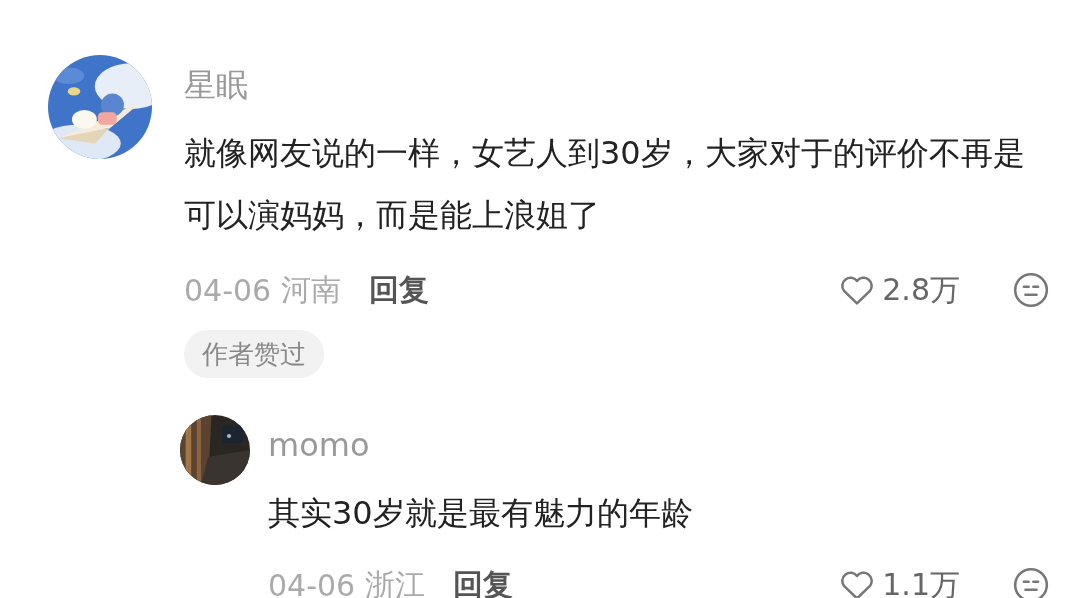  I want to click on comment-text: 就像网友说的一样，女艺人到30岁，大家对于的评价不再是可以演妈妈，而是能上浪姐了, so click(605, 184).